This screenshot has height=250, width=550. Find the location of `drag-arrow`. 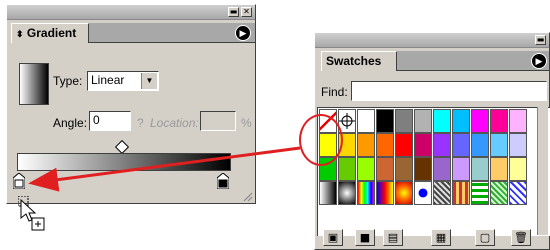

drag-arrow is located at coordinates (164, 169).